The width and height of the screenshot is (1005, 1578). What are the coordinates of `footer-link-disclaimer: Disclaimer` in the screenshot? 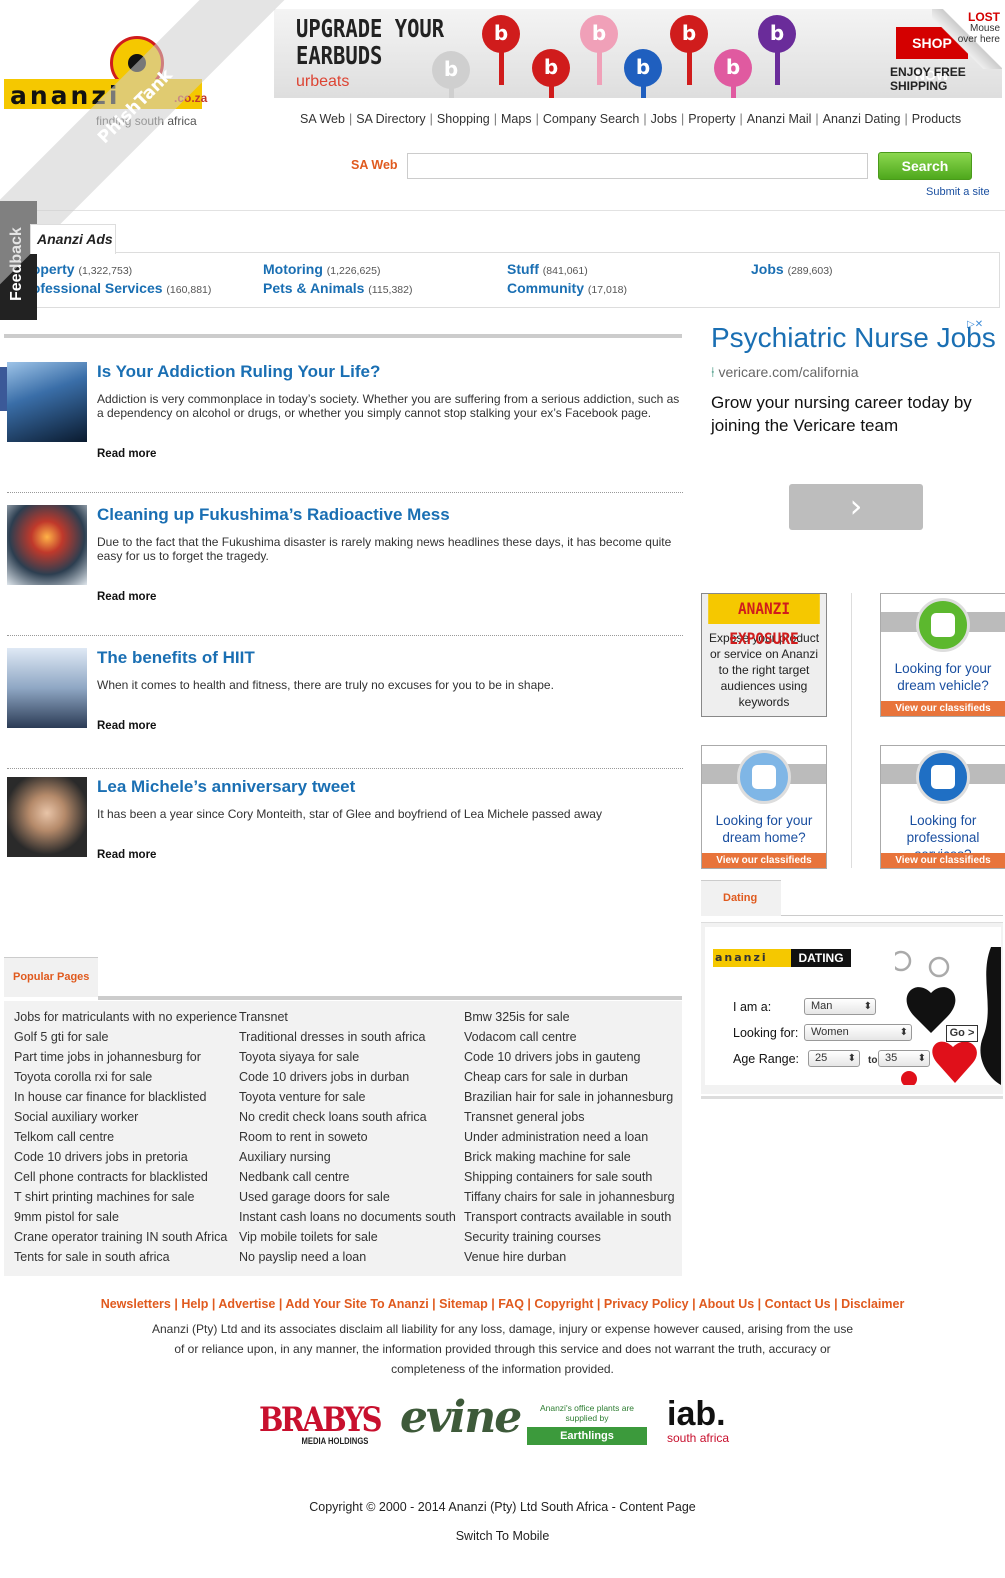 It's located at (872, 1304).